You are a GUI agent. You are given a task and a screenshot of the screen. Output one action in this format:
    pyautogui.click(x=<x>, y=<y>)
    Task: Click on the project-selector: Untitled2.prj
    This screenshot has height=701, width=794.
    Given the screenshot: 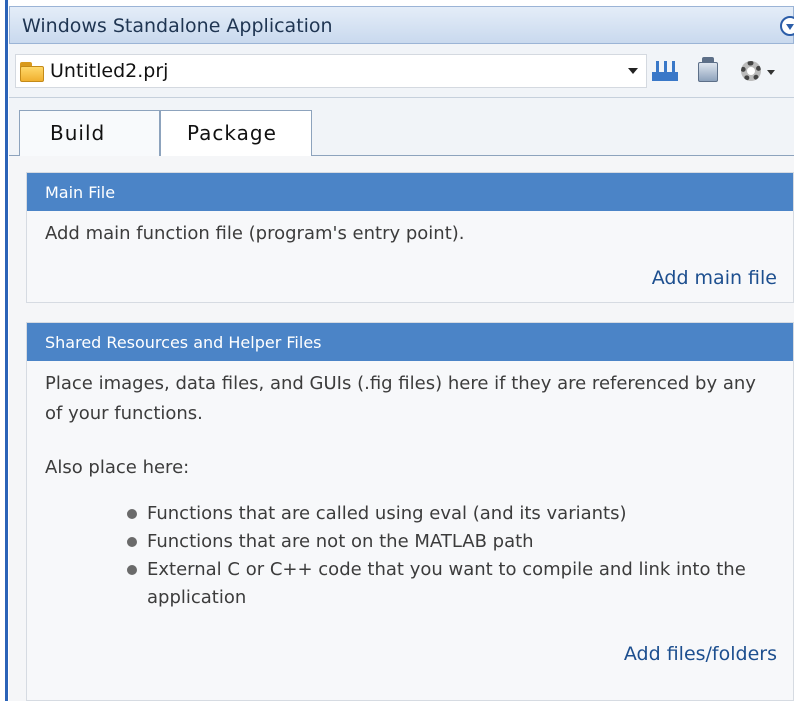 What is the action you would take?
    pyautogui.click(x=331, y=71)
    